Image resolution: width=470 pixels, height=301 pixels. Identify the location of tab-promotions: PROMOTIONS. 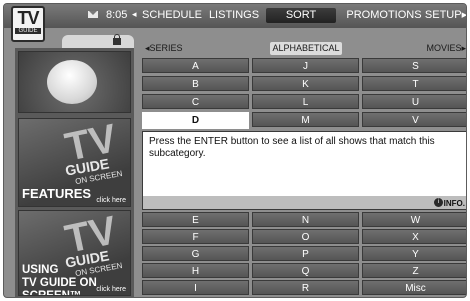
(384, 15).